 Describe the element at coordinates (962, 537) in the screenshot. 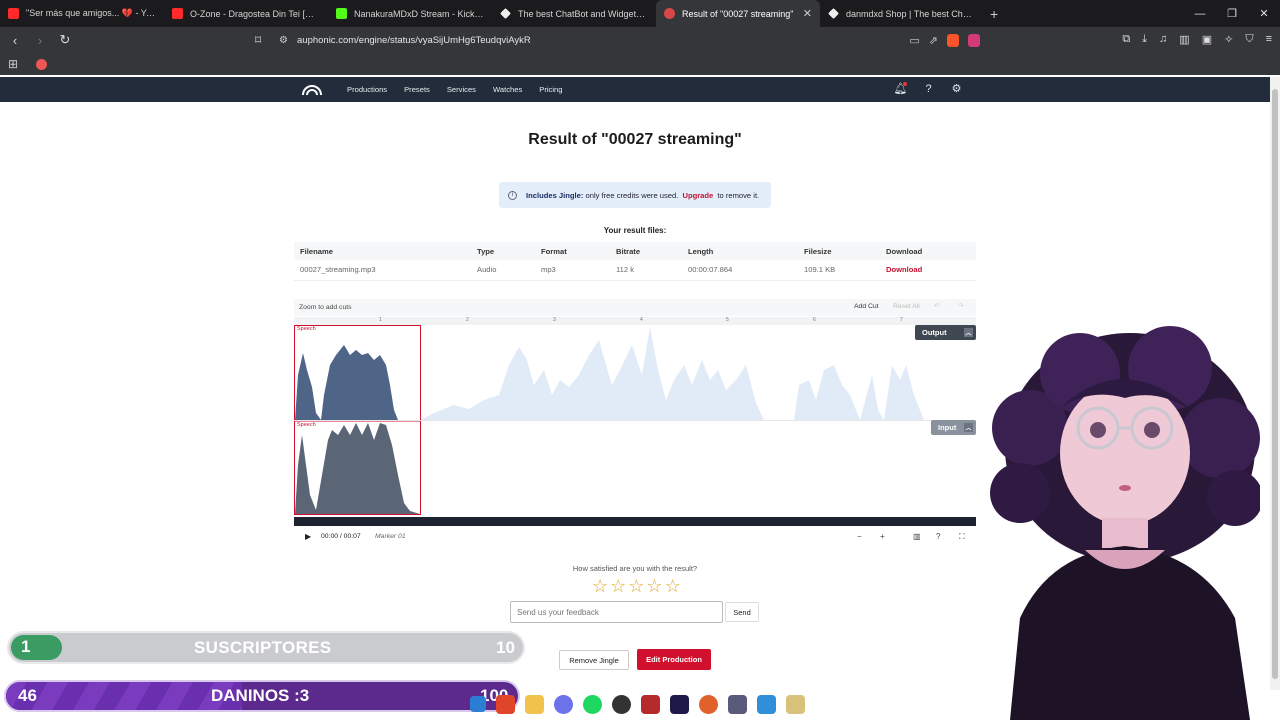

I see `fullscreen-icon: ⛶` at that location.